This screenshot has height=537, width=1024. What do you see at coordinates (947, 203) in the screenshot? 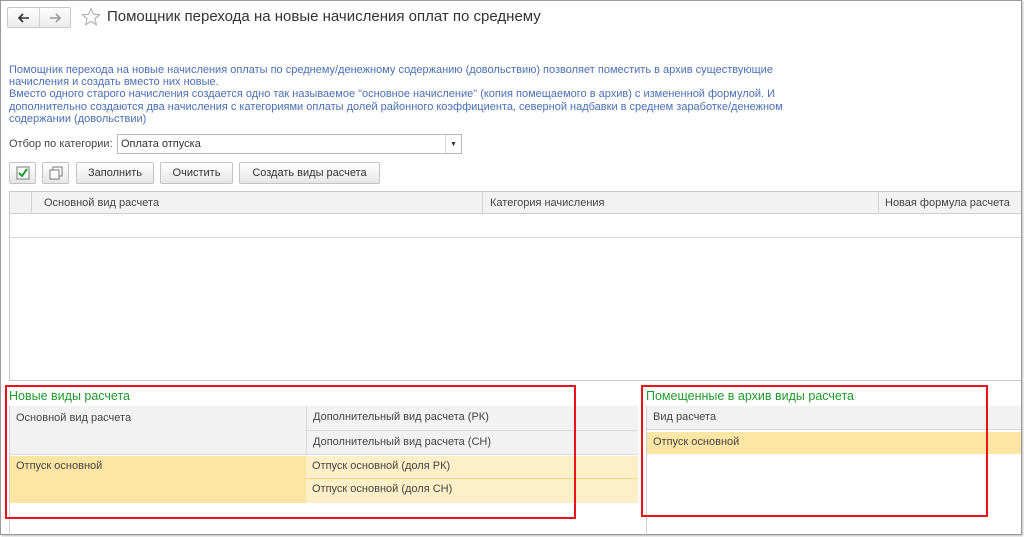
I see `column-header: Новая формула расчета` at bounding box center [947, 203].